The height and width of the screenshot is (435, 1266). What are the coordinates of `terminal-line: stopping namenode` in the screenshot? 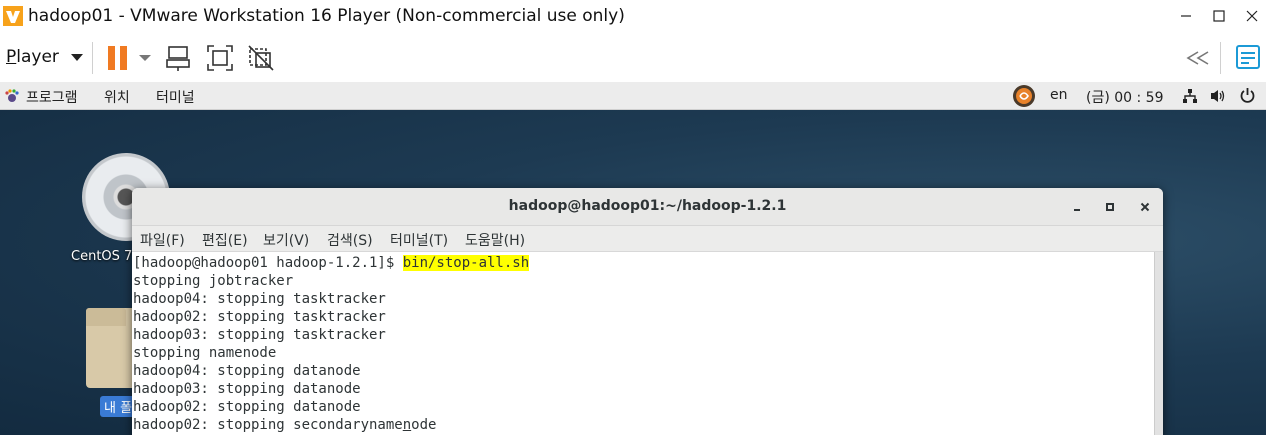 It's located at (205, 353).